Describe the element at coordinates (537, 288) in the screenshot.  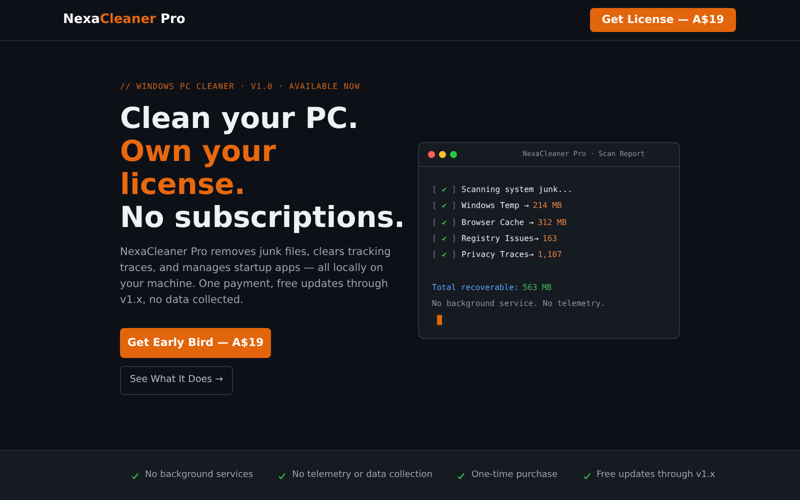
I see `total-value: 563 MB` at that location.